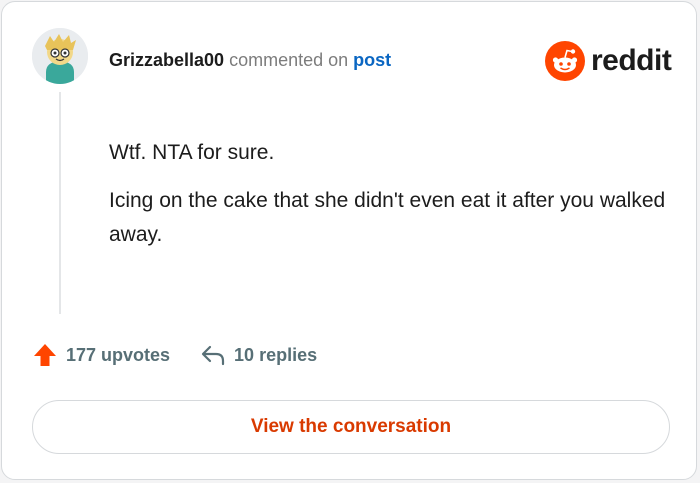  I want to click on reddit-snoo-icon, so click(565, 61).